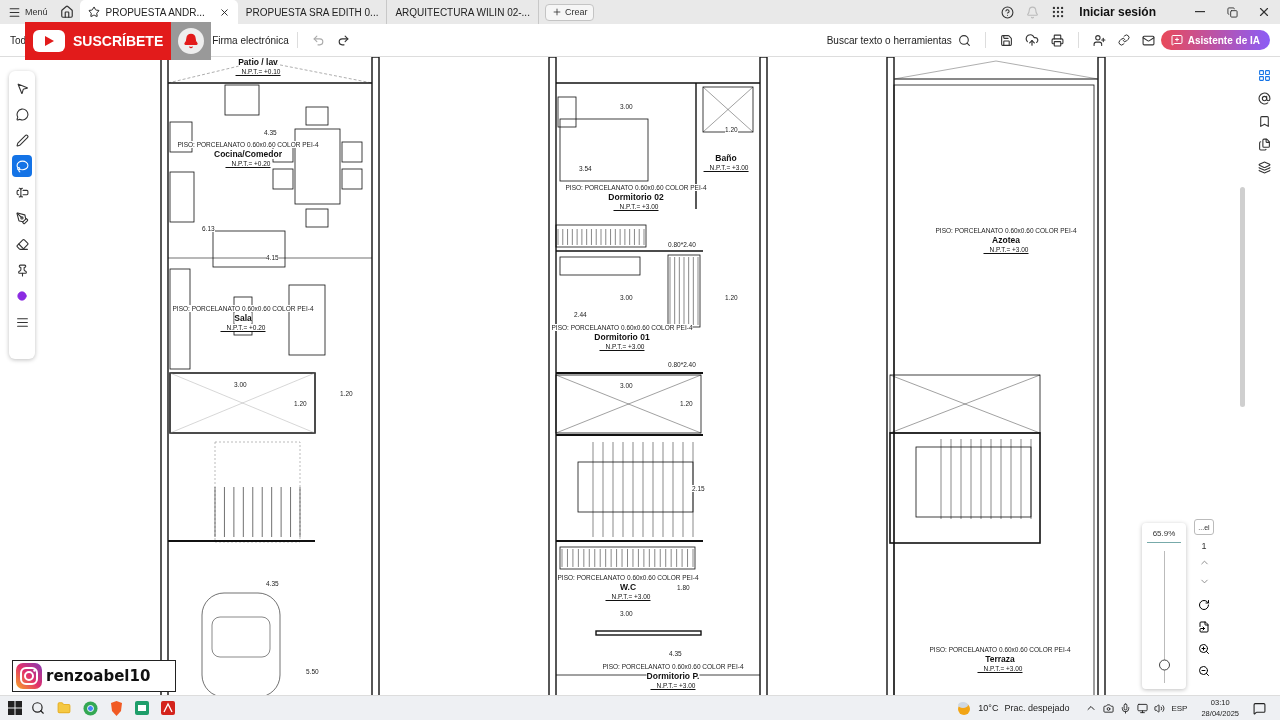 The width and height of the screenshot is (1280, 720). I want to click on language-indicator: ESP, so click(1179, 708).